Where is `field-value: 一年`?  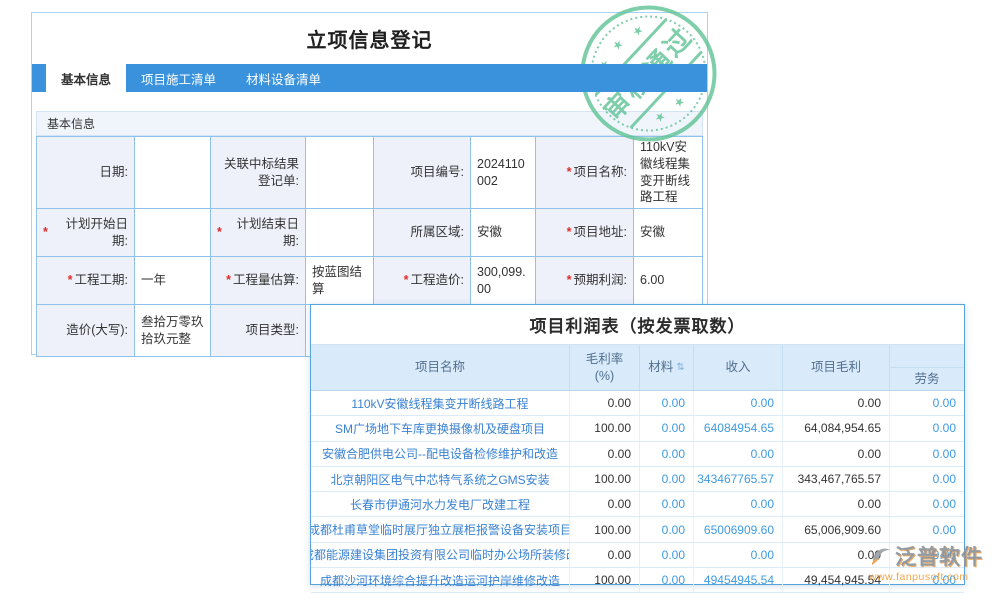
field-value: 一年 is located at coordinates (173, 281).